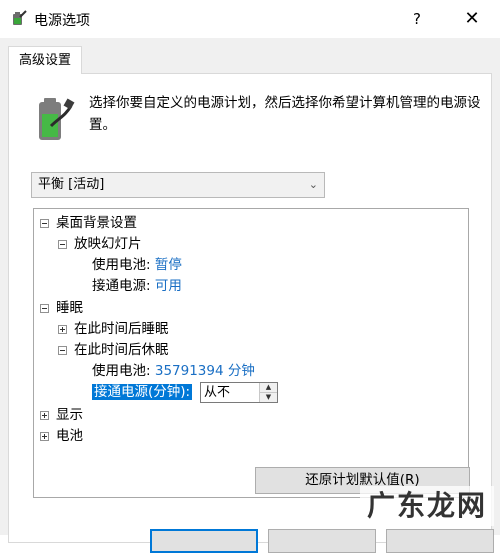 Image resolution: width=500 pixels, height=553 pixels. Describe the element at coordinates (45, 60) in the screenshot. I see `tab-advanced-settings: 高级设置` at that location.